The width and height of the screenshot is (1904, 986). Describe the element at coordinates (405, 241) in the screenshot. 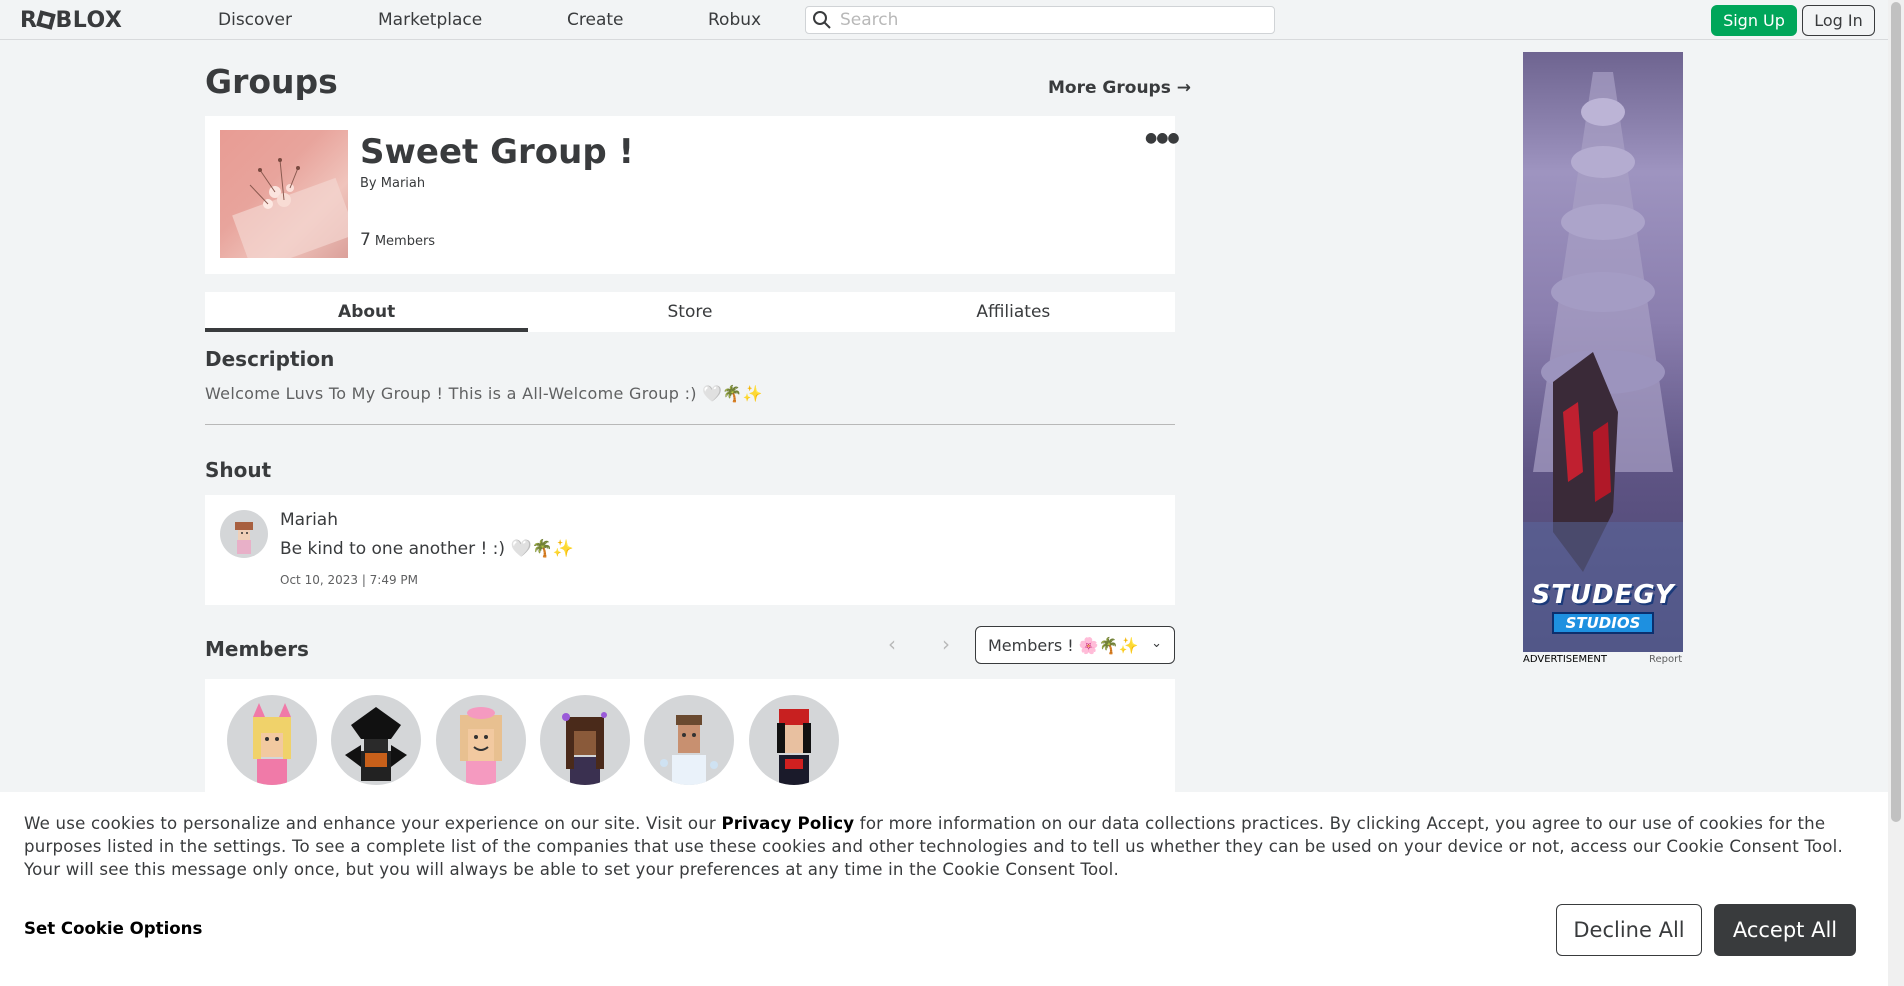

I see `member-count-label: Members` at that location.